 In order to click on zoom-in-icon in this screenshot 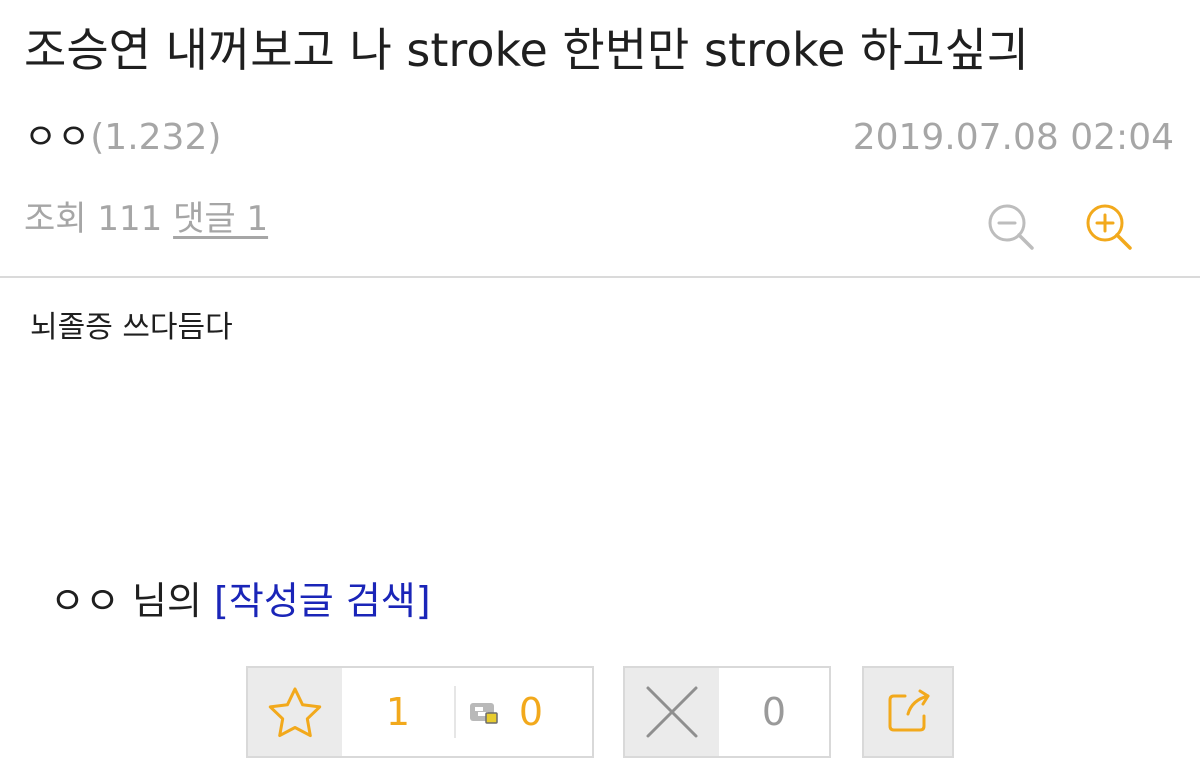, I will do `click(1109, 227)`.